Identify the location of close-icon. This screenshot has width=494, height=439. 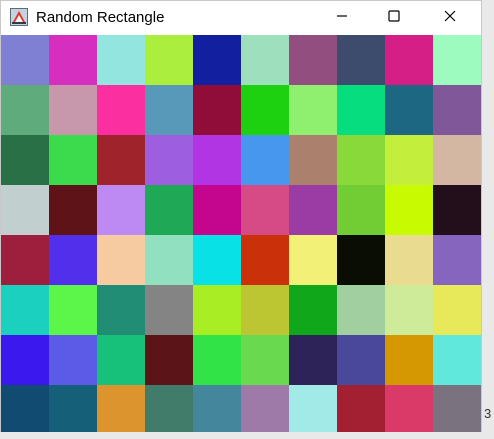
(450, 18).